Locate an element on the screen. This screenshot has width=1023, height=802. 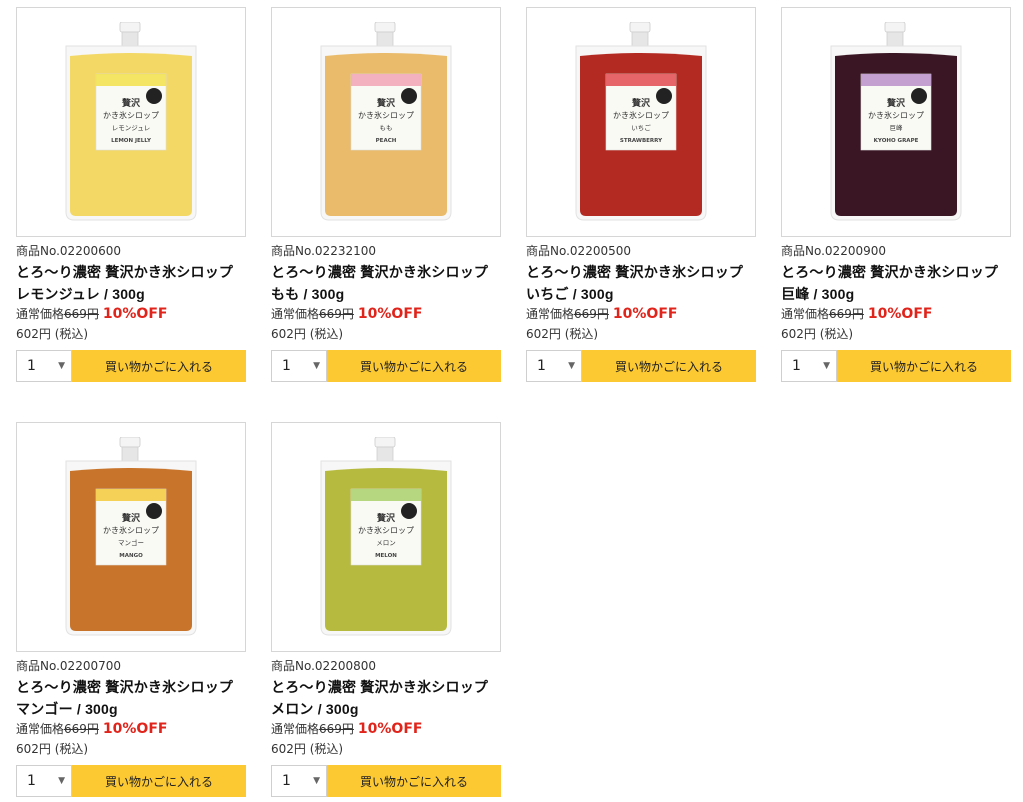
svg-text: STRAWBERRY is located at coordinates (641, 141).